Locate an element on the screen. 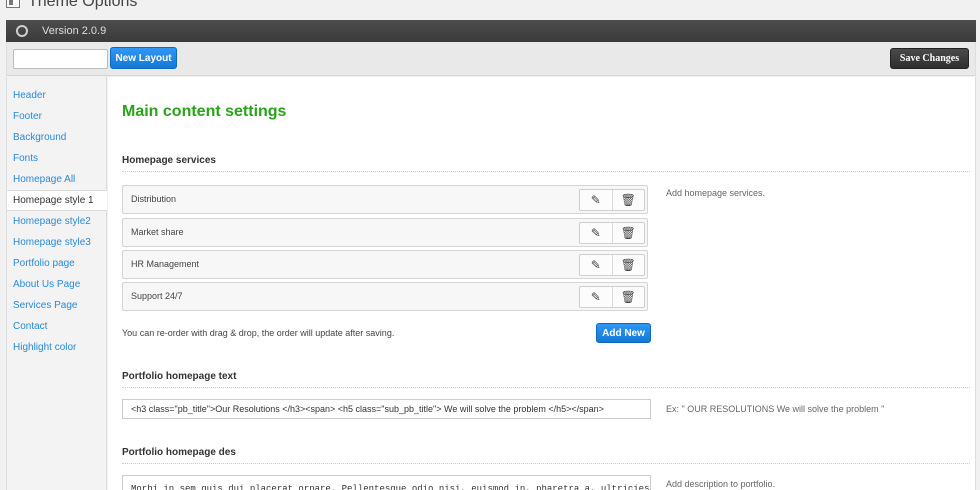 This screenshot has width=980, height=490. sidebar-item-background: Background is located at coordinates (56, 137).